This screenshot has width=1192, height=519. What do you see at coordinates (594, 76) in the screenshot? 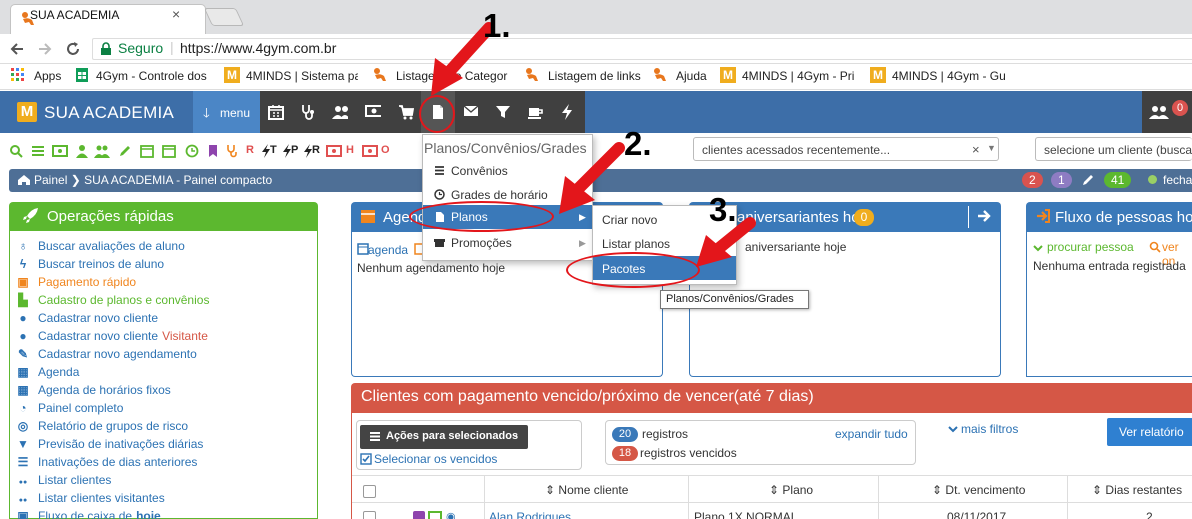
I see `bookmark-listagem-links: Listagem de links` at bounding box center [594, 76].